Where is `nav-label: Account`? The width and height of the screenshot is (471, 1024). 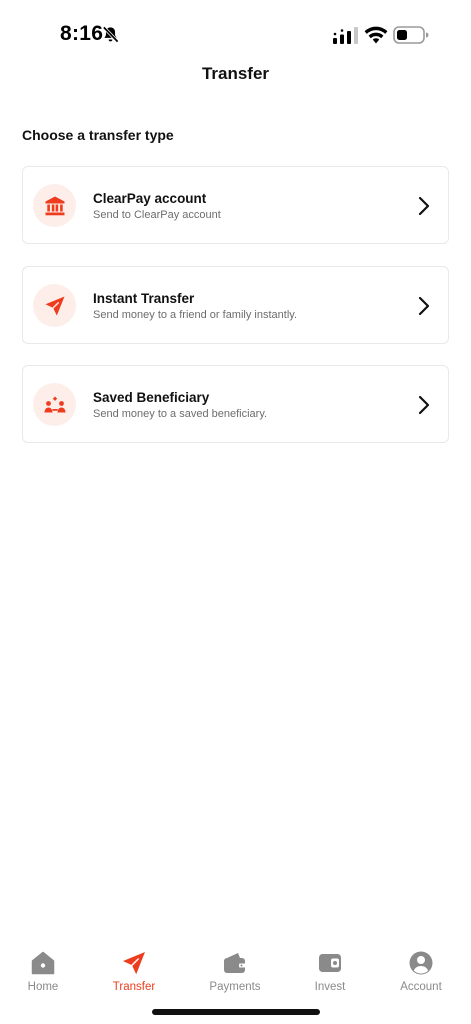
nav-label: Account is located at coordinates (421, 987).